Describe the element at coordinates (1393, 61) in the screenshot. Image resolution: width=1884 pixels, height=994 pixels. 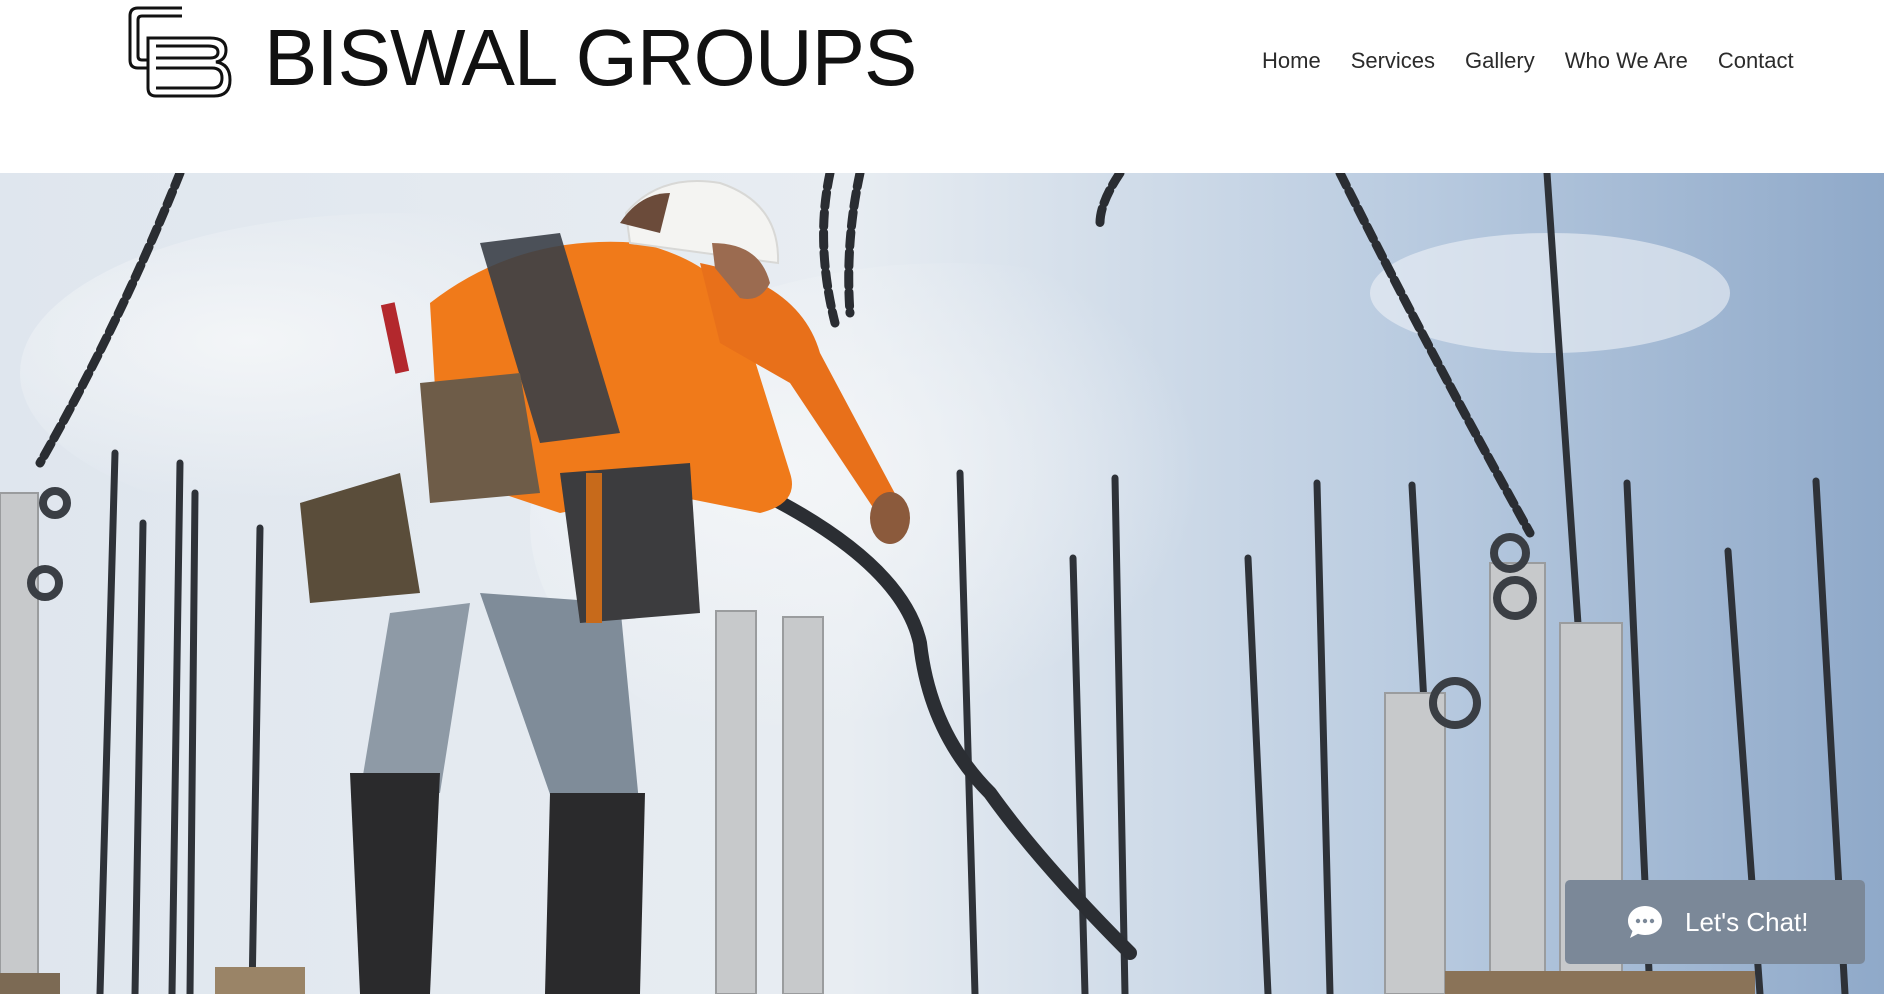
I see `nav-services: Services` at that location.